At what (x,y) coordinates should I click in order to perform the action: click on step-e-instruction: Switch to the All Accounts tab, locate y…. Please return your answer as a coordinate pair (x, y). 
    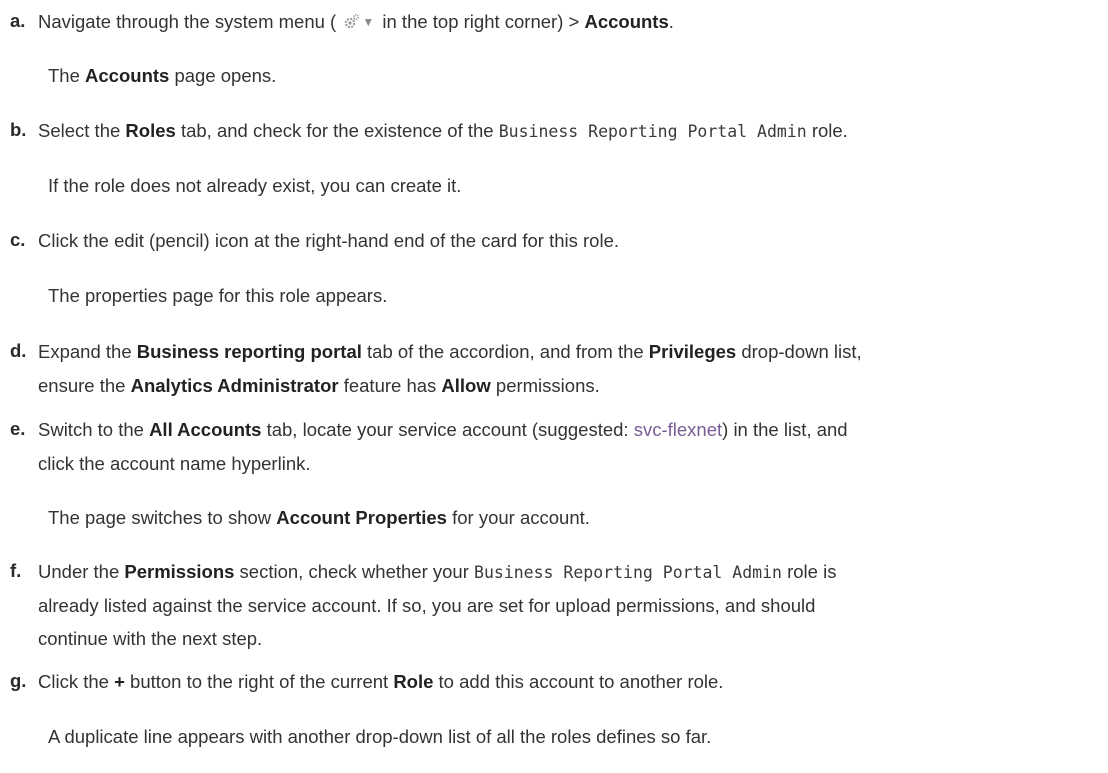
    Looking at the image, I should click on (443, 429).